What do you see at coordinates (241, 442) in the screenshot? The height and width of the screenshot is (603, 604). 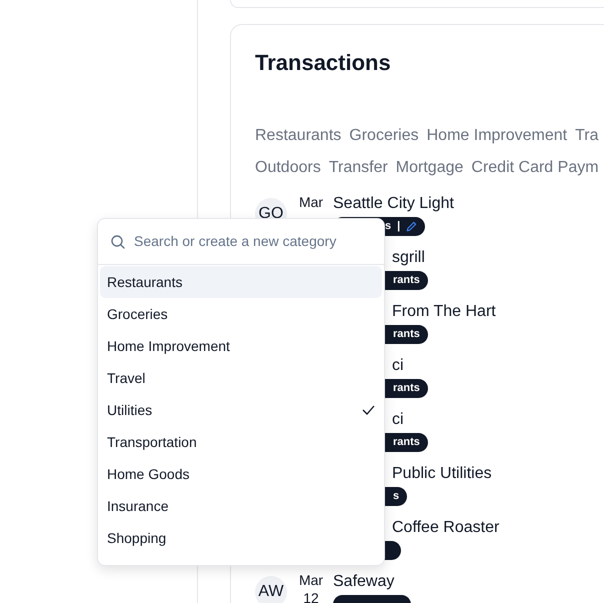 I see `menu-item: Transportation` at bounding box center [241, 442].